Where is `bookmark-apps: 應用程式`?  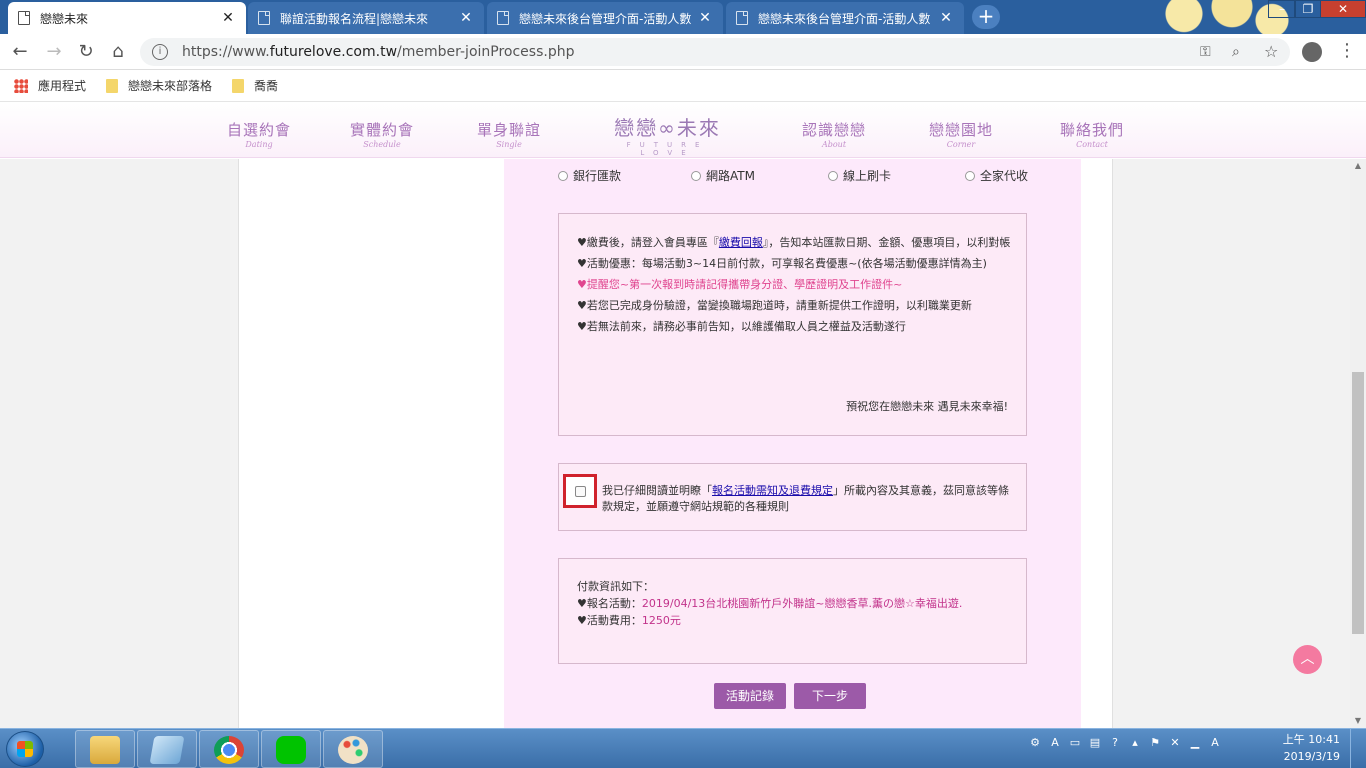
bookmark-apps: 應用程式 is located at coordinates (50, 85).